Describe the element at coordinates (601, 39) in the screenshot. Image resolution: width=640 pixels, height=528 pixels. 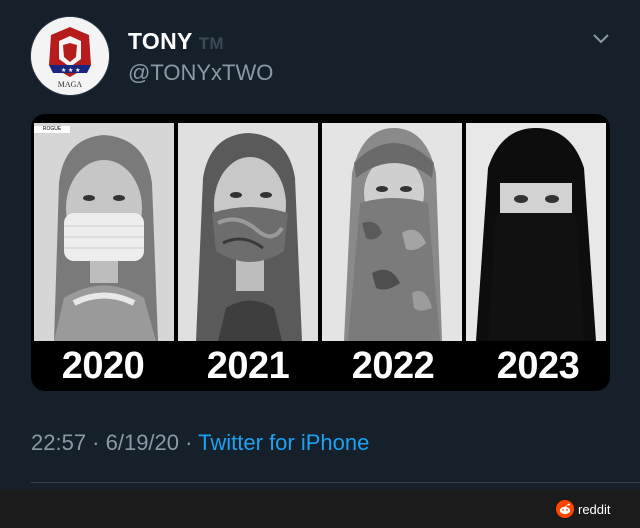
I see `chevron-down-icon` at that location.